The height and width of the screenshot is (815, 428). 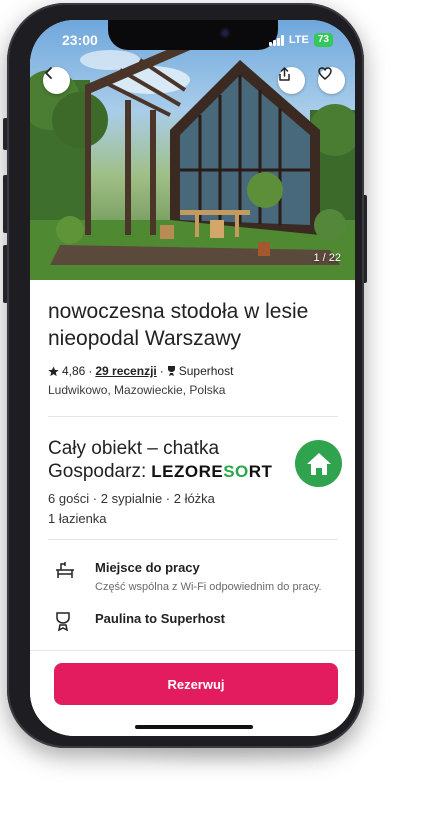 I want to click on star-icon, so click(x=53, y=370).